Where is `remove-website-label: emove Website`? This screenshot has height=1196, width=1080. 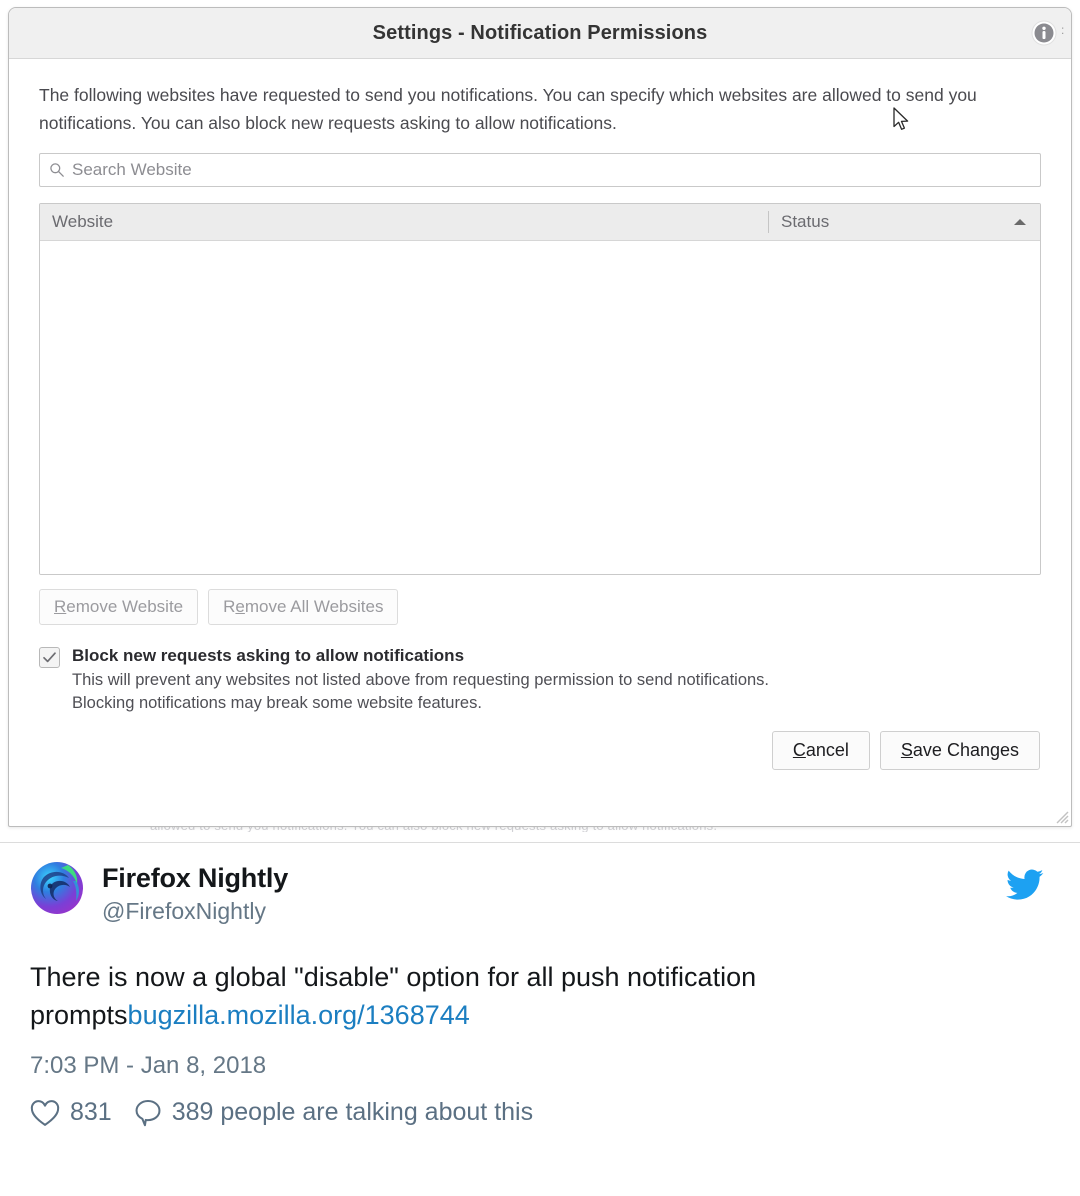
remove-website-label: emove Website is located at coordinates (125, 606).